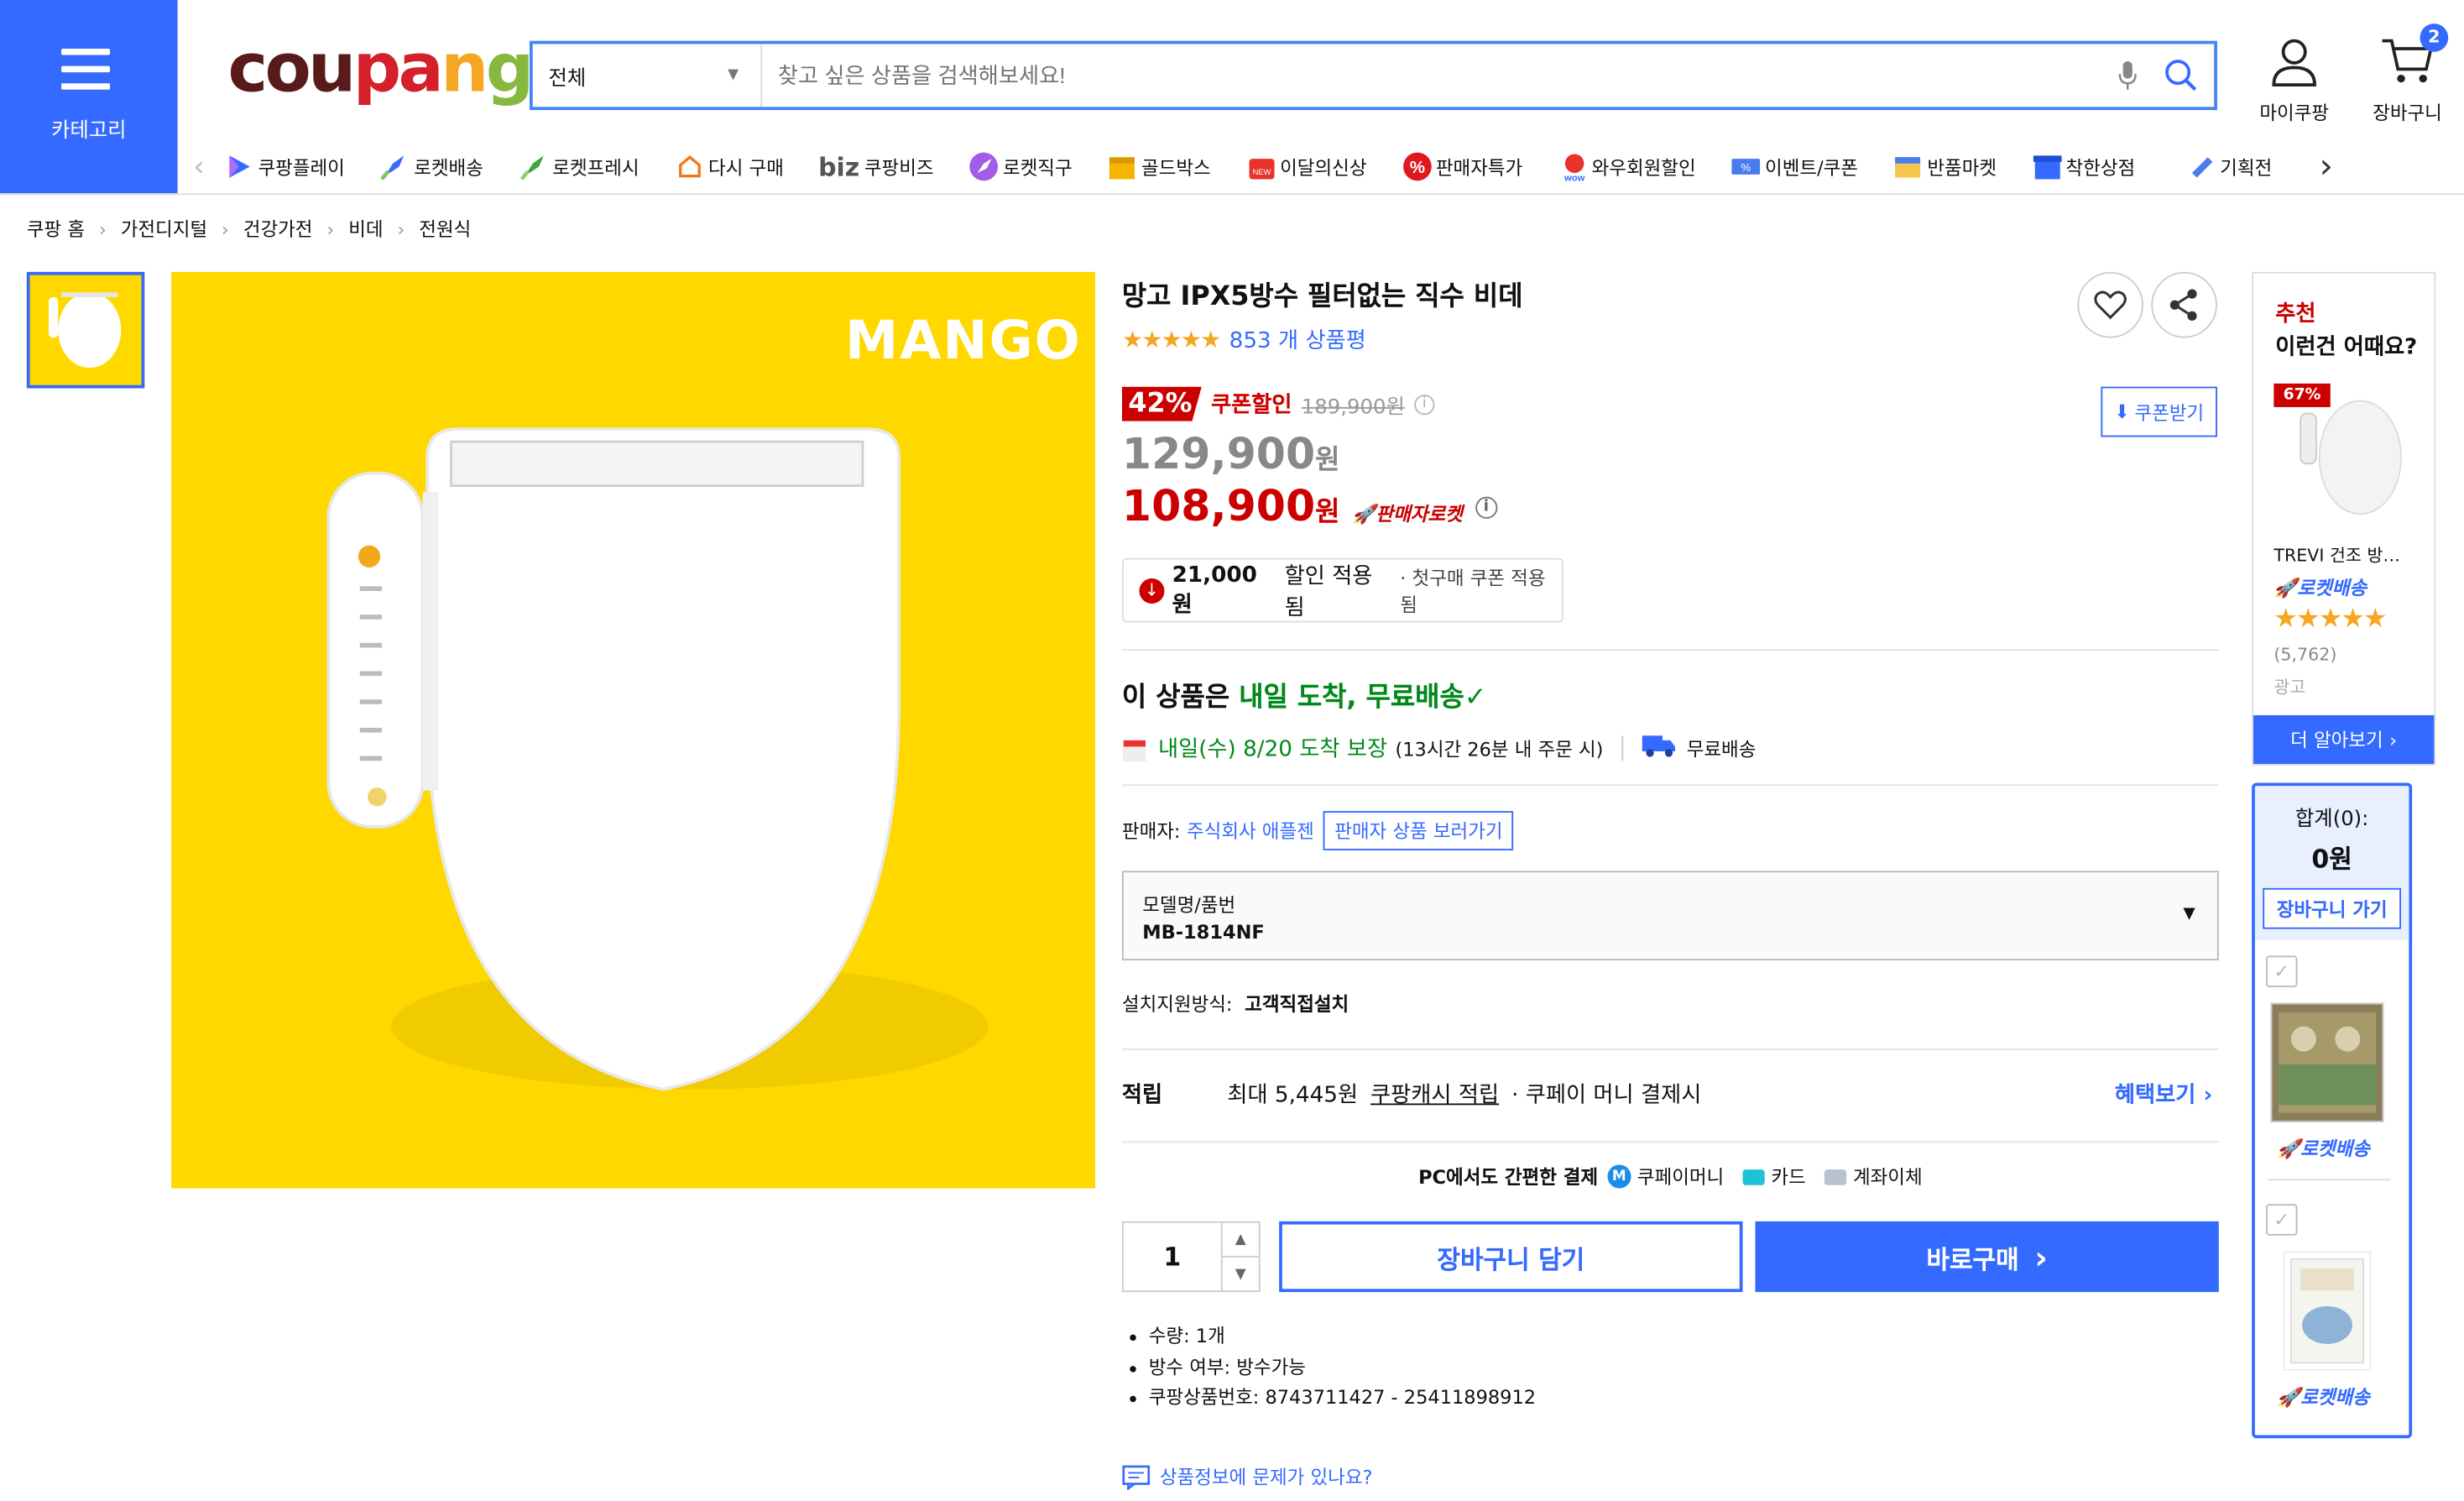 The height and width of the screenshot is (1501, 2464). Describe the element at coordinates (1151, 831) in the screenshot. I see `seller-label: 판매자:` at that location.